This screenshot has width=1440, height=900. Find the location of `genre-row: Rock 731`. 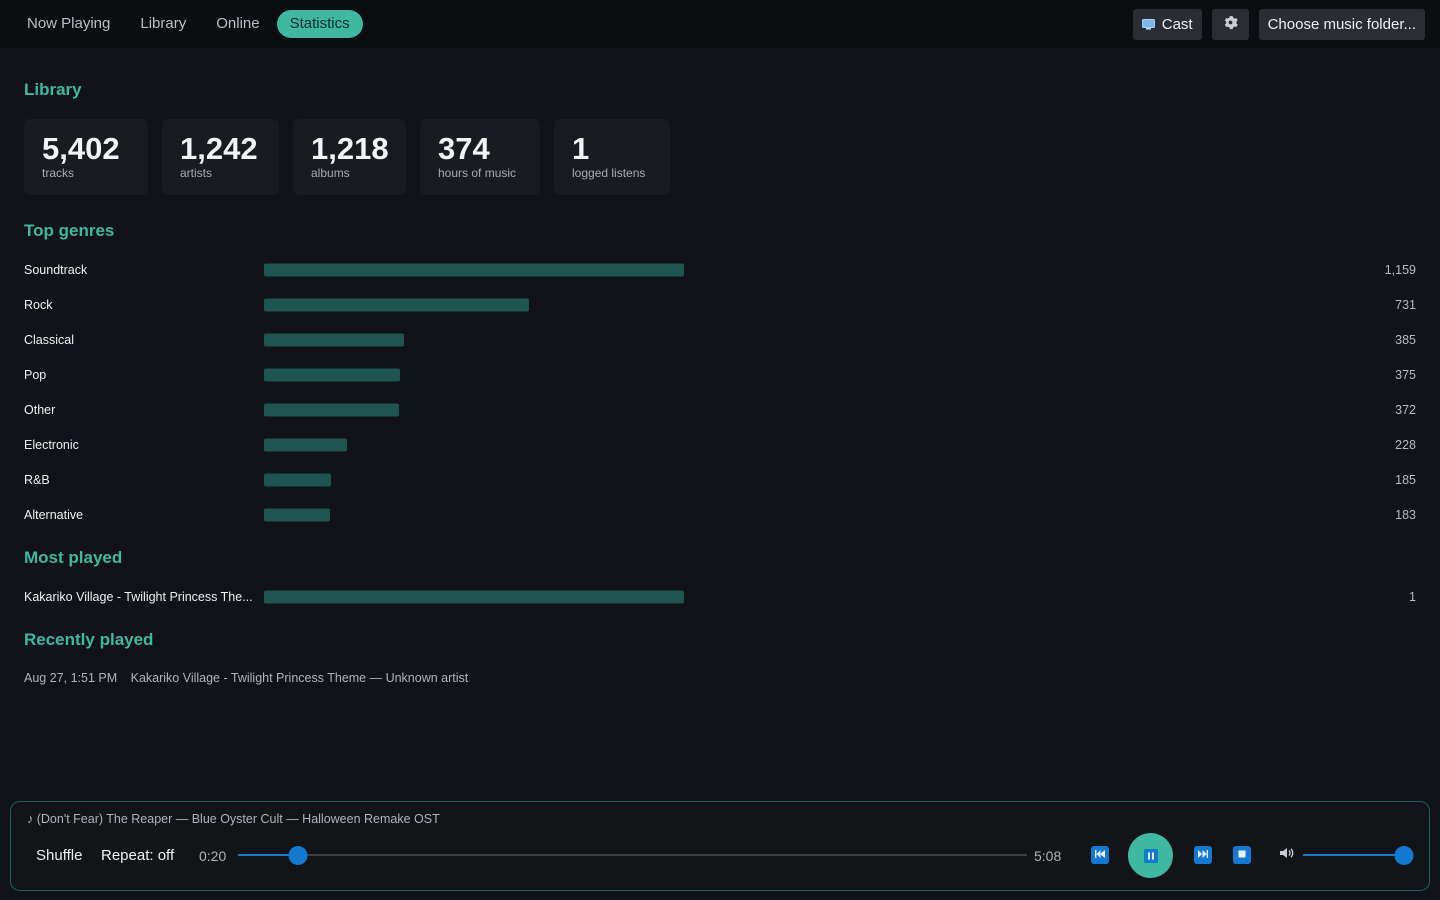

genre-row: Rock 731 is located at coordinates (720, 304).